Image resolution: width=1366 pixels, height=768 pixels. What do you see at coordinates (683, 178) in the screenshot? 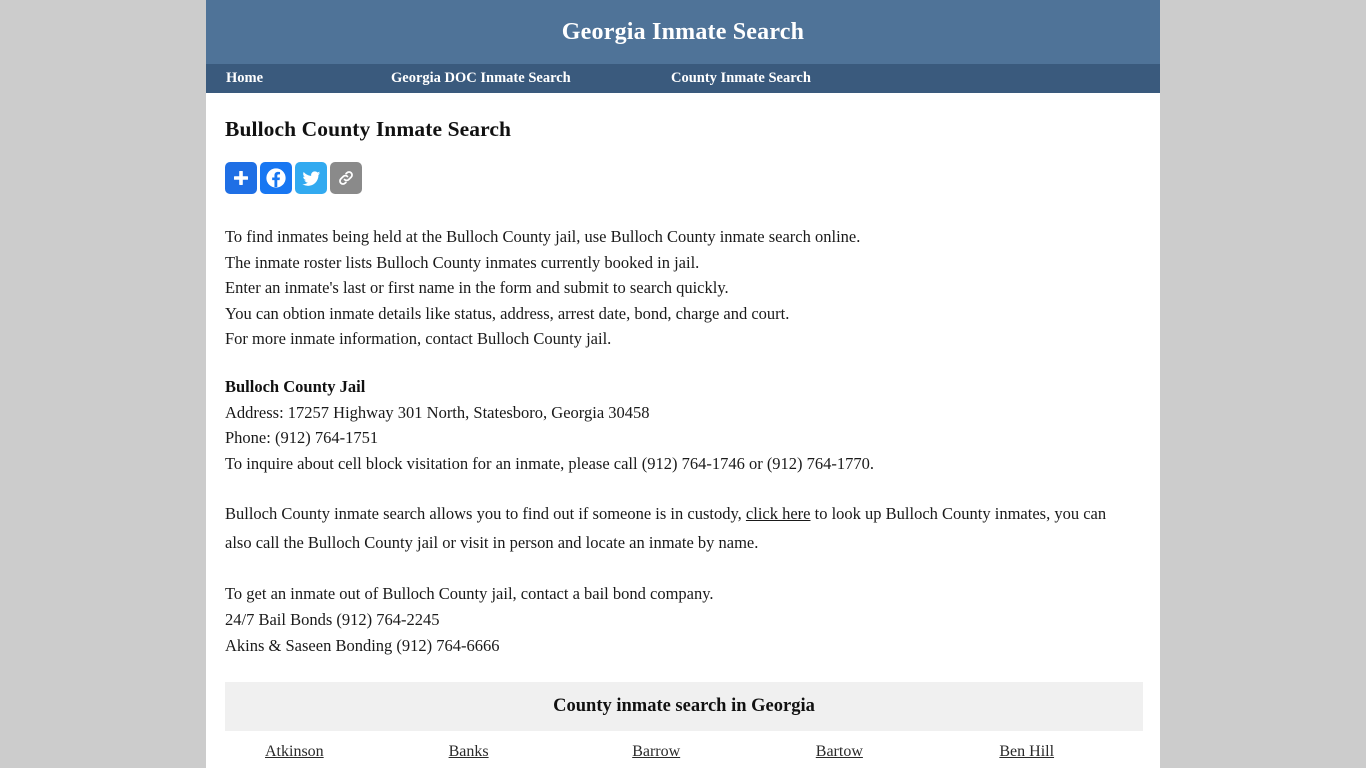
I see `share-buttons` at bounding box center [683, 178].